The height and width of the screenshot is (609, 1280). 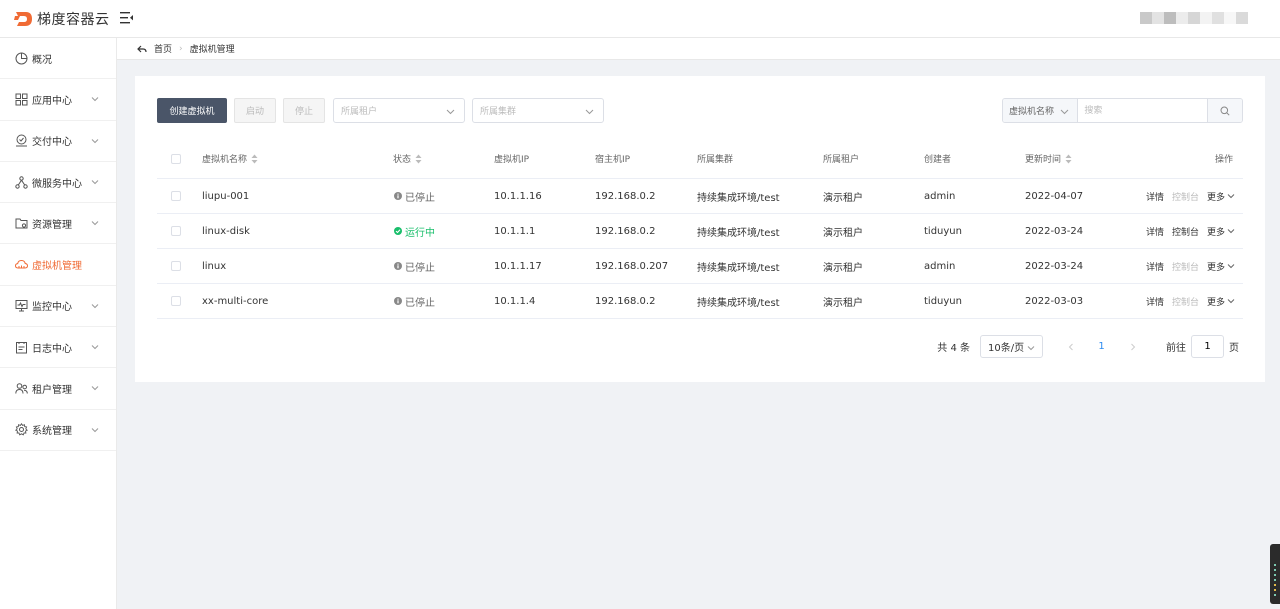 What do you see at coordinates (163, 48) in the screenshot?
I see `breadcrumb-home: 首页` at bounding box center [163, 48].